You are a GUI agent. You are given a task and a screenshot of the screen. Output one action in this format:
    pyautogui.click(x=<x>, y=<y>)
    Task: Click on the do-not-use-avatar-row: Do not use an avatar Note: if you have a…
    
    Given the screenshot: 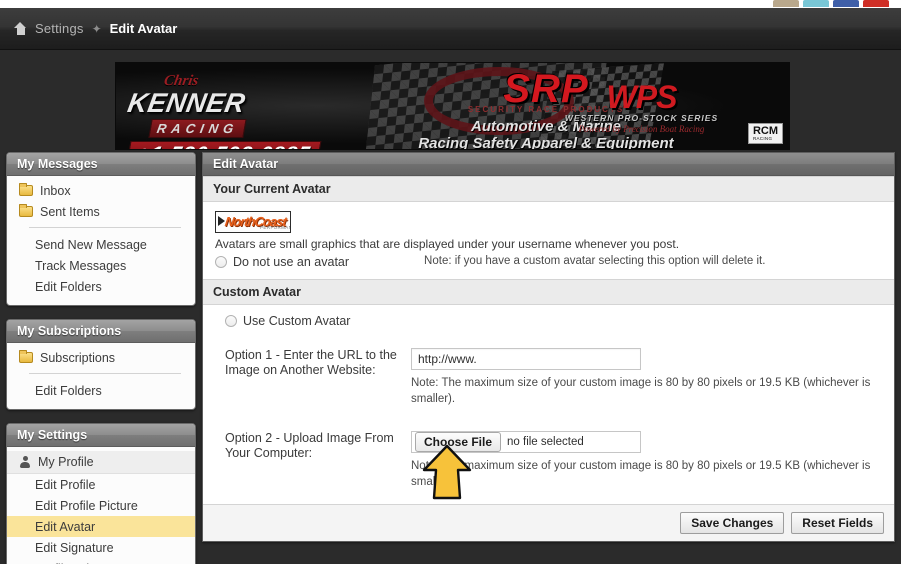 What is the action you would take?
    pyautogui.click(x=548, y=262)
    